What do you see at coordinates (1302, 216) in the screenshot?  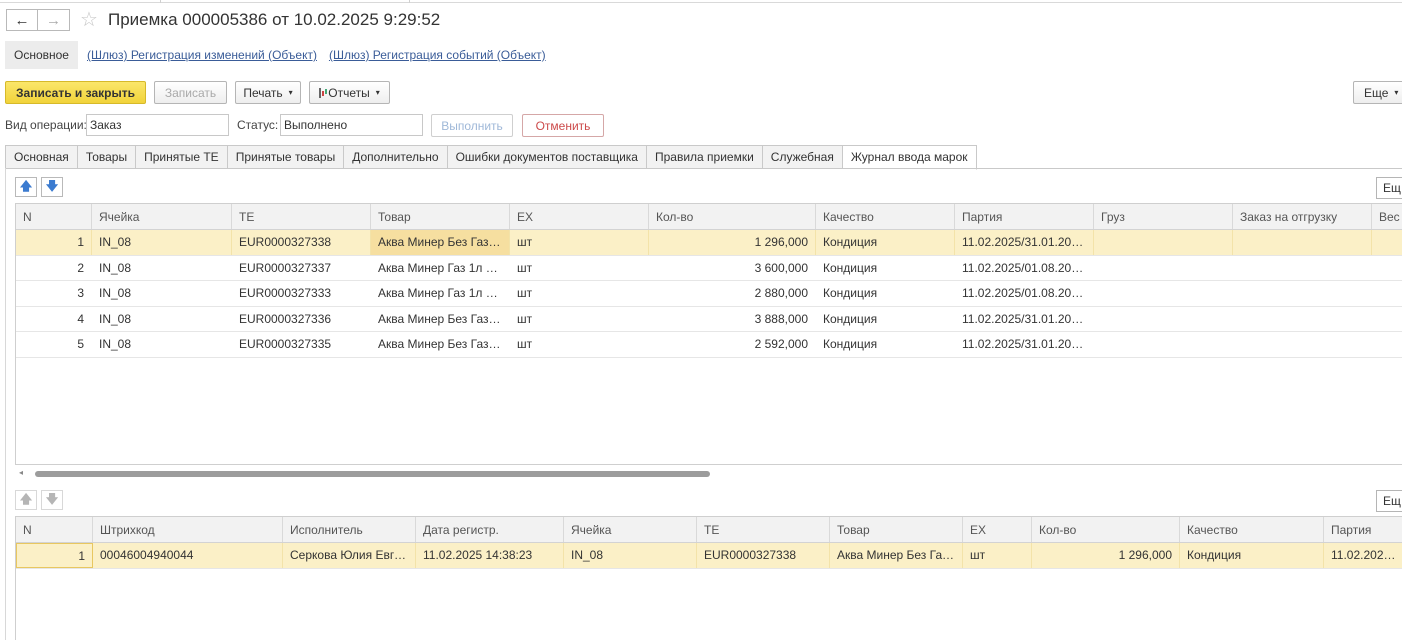 I see `column-header: Заказ на отгрузку` at bounding box center [1302, 216].